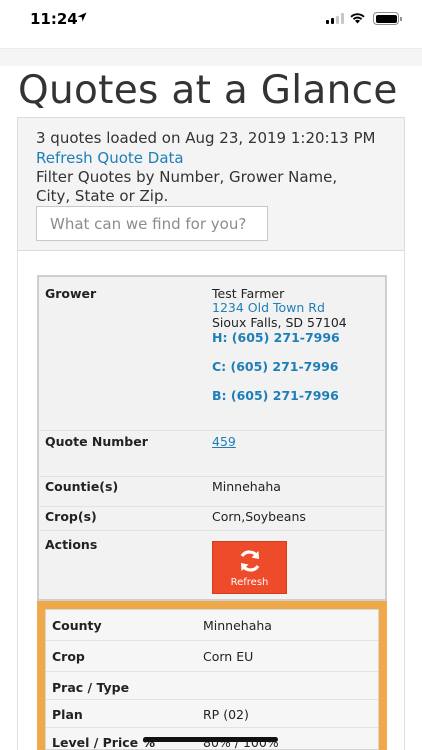  What do you see at coordinates (275, 366) in the screenshot?
I see `cell-phone-link: C: (605) 271-7996` at bounding box center [275, 366].